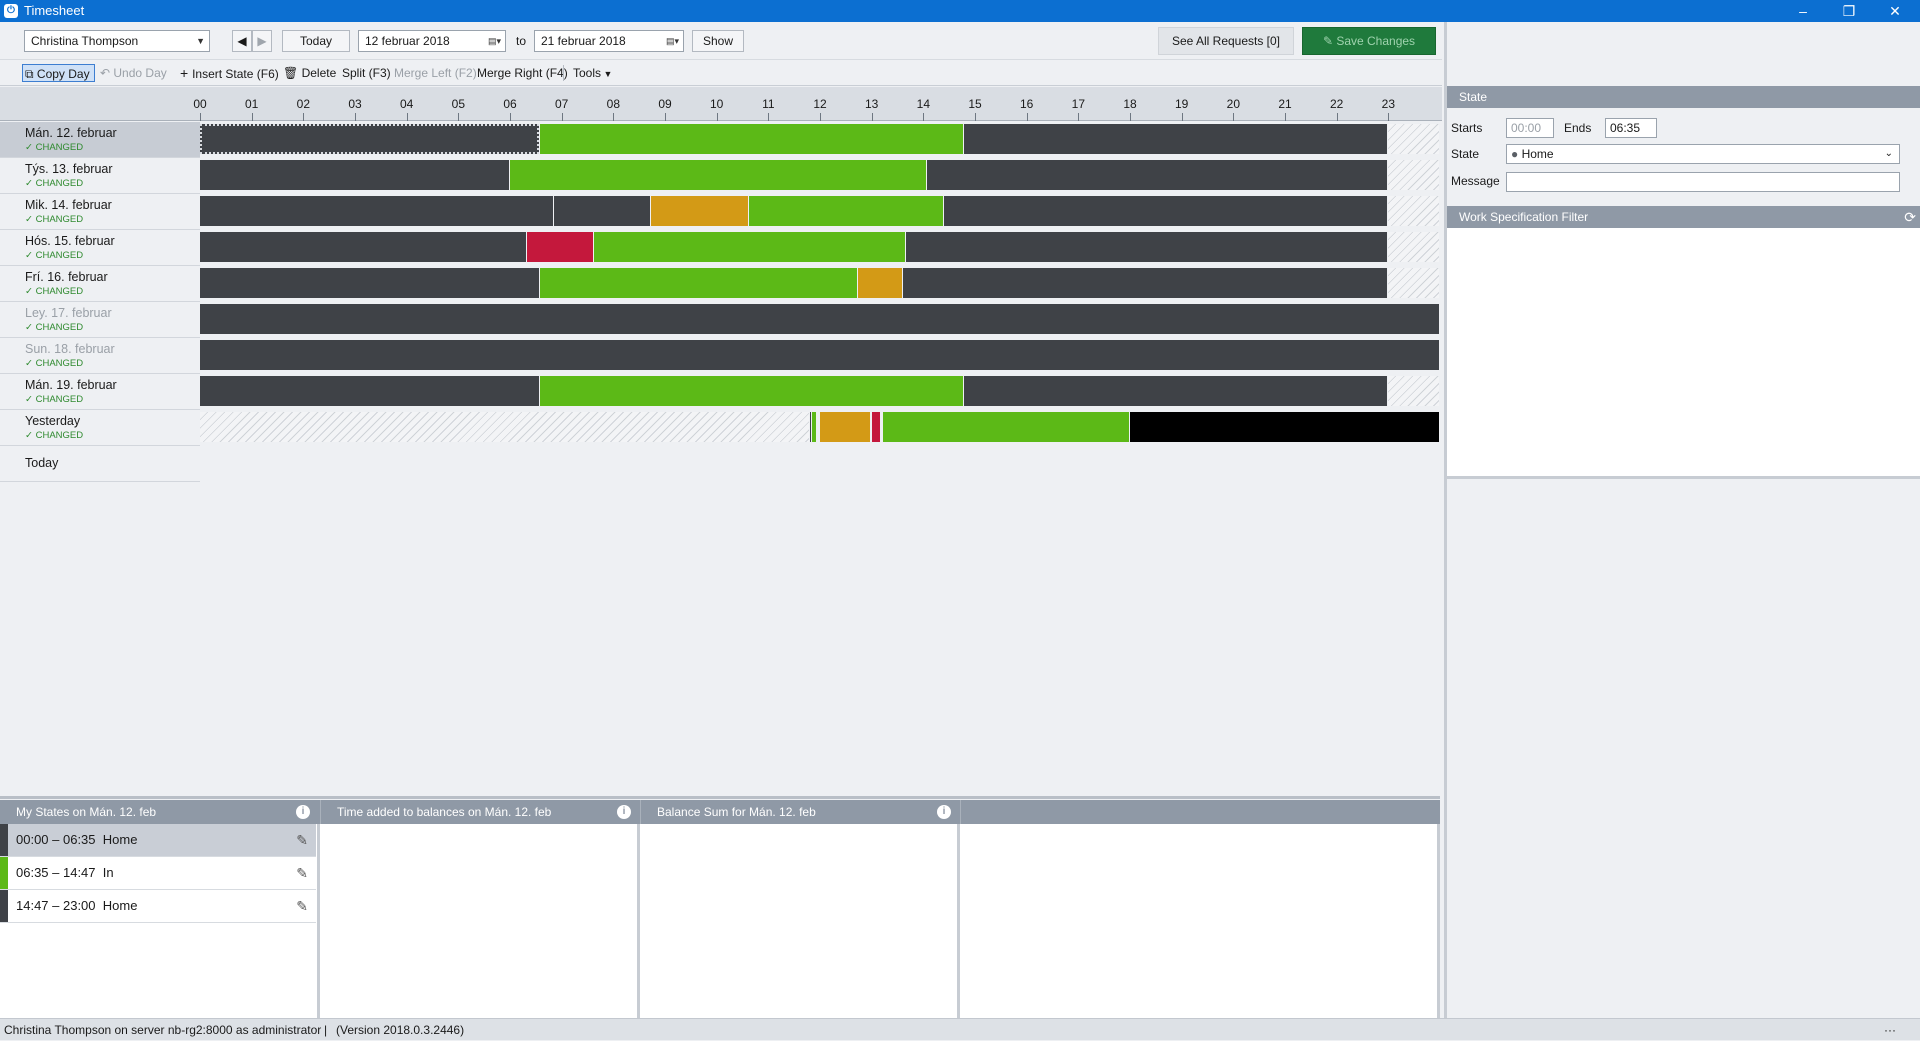 Image resolution: width=1920 pixels, height=1041 pixels. What do you see at coordinates (229, 73) in the screenshot?
I see `insert-state-button: + Insert State (F6)` at bounding box center [229, 73].